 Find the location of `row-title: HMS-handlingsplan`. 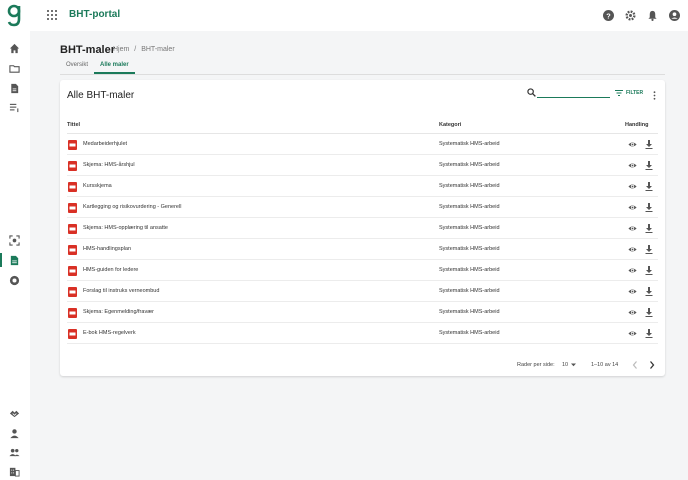

row-title: HMS-handlingsplan is located at coordinates (107, 249).